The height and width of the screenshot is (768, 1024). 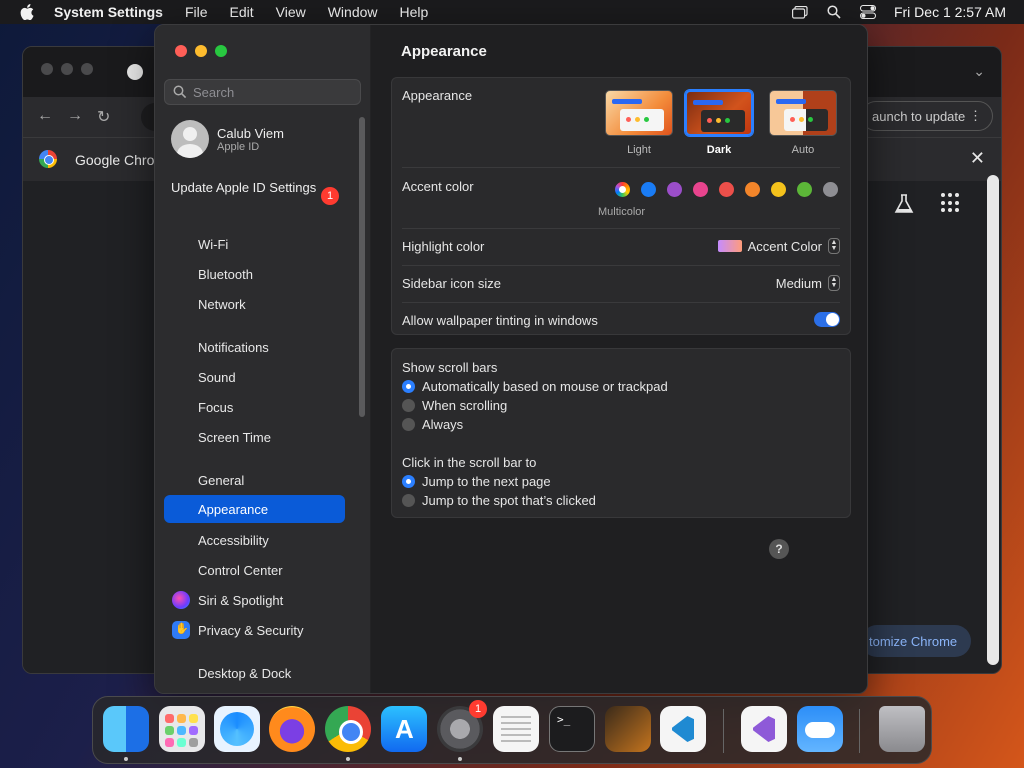 I want to click on radio-scroll-always: Always, so click(x=432, y=424).